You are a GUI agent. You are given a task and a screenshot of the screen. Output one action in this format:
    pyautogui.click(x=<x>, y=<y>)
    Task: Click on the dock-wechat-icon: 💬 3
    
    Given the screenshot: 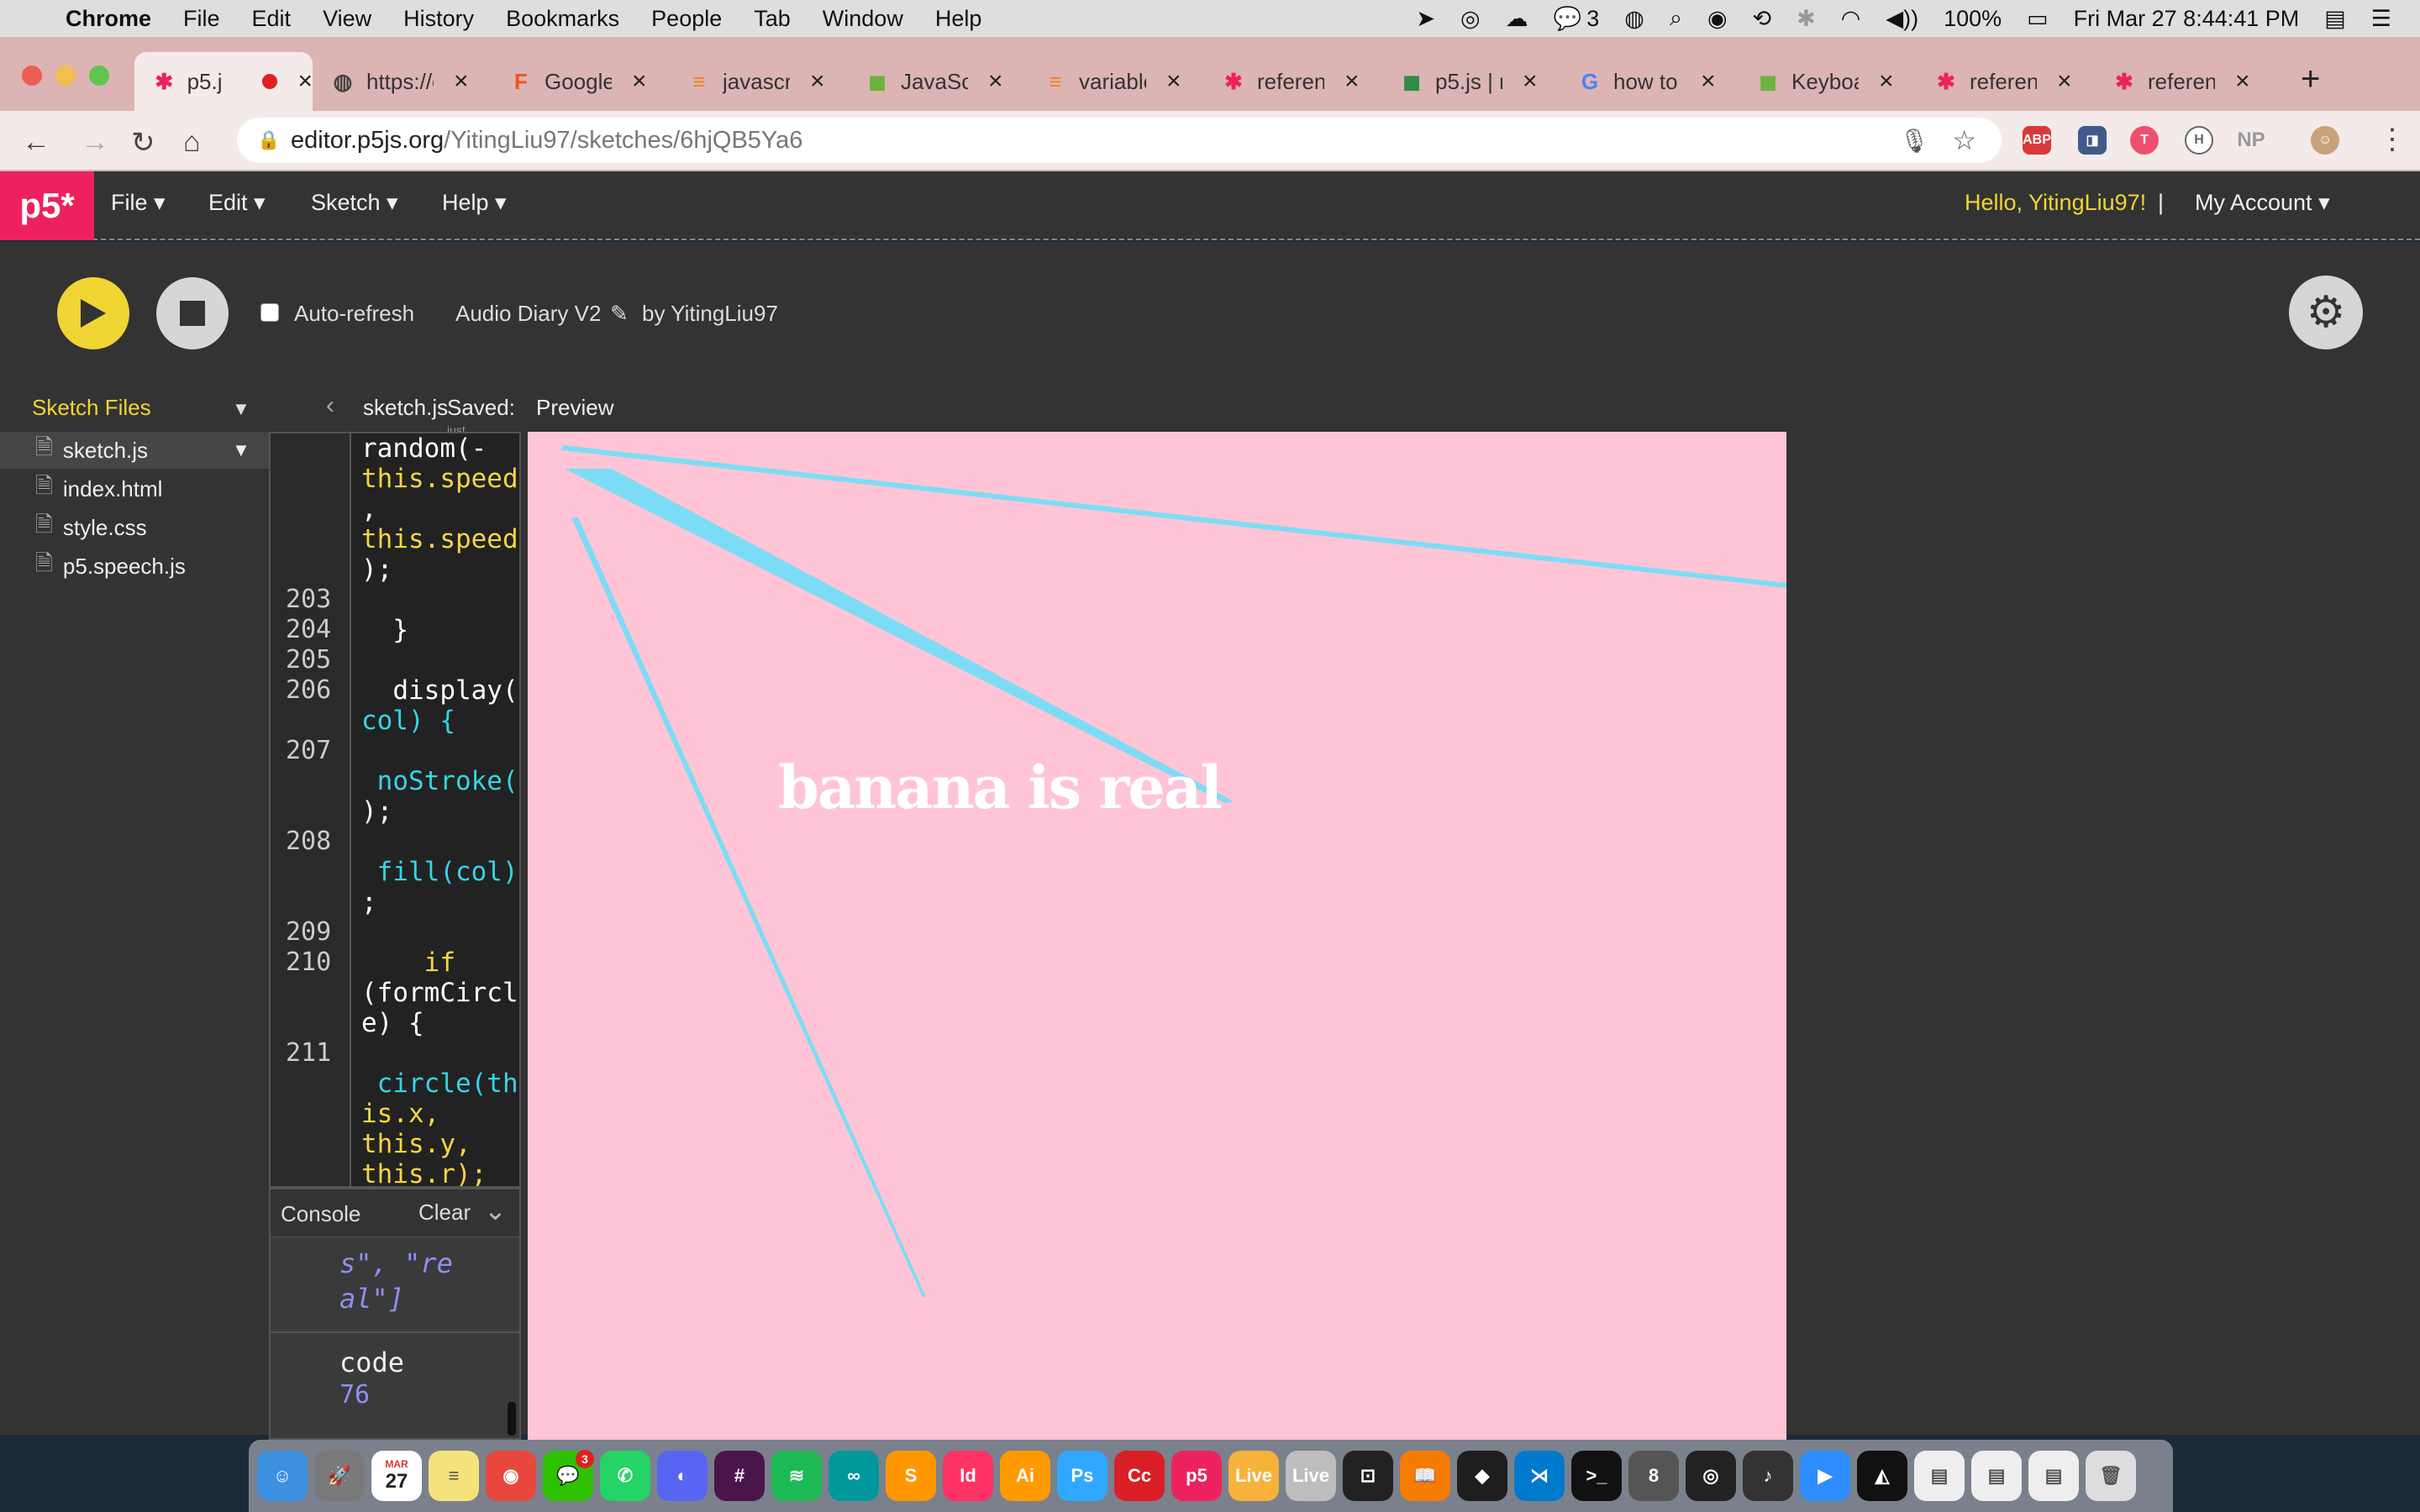 What is the action you would take?
    pyautogui.click(x=568, y=1475)
    